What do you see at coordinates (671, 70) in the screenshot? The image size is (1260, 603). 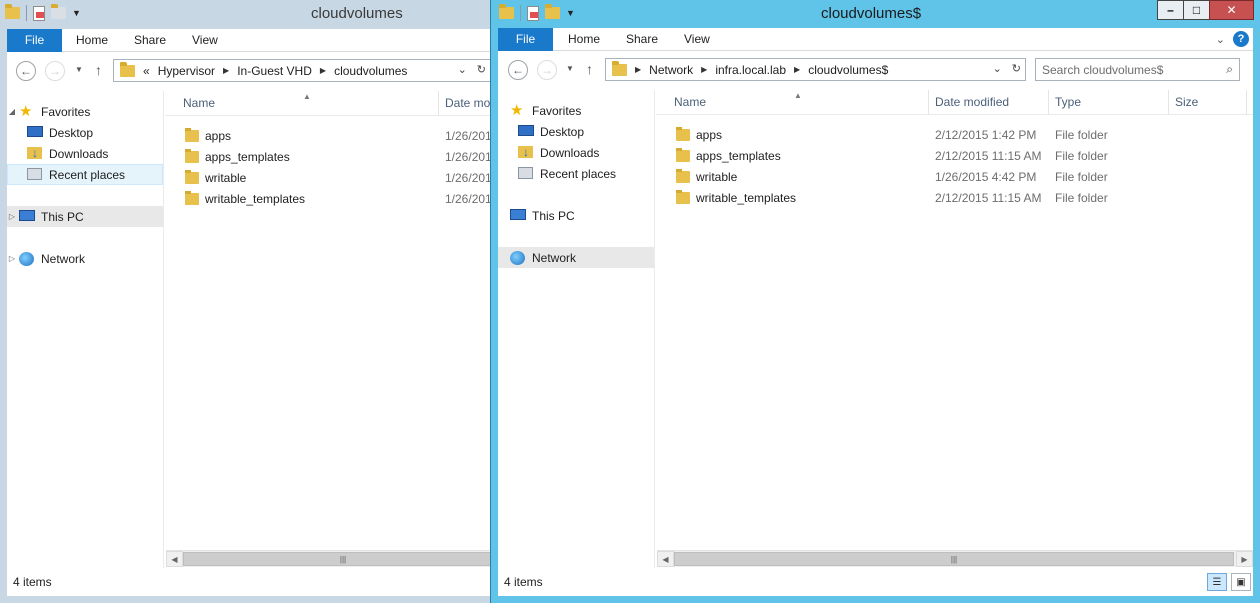 I see `breadcrumb-network: Network` at bounding box center [671, 70].